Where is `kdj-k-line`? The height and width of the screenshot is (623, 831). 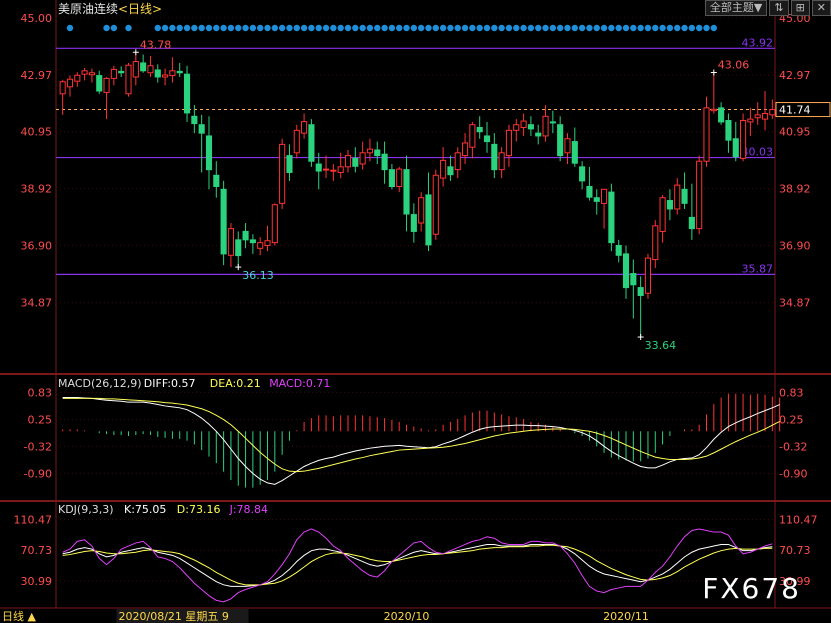
kdj-k-line is located at coordinates (417, 565).